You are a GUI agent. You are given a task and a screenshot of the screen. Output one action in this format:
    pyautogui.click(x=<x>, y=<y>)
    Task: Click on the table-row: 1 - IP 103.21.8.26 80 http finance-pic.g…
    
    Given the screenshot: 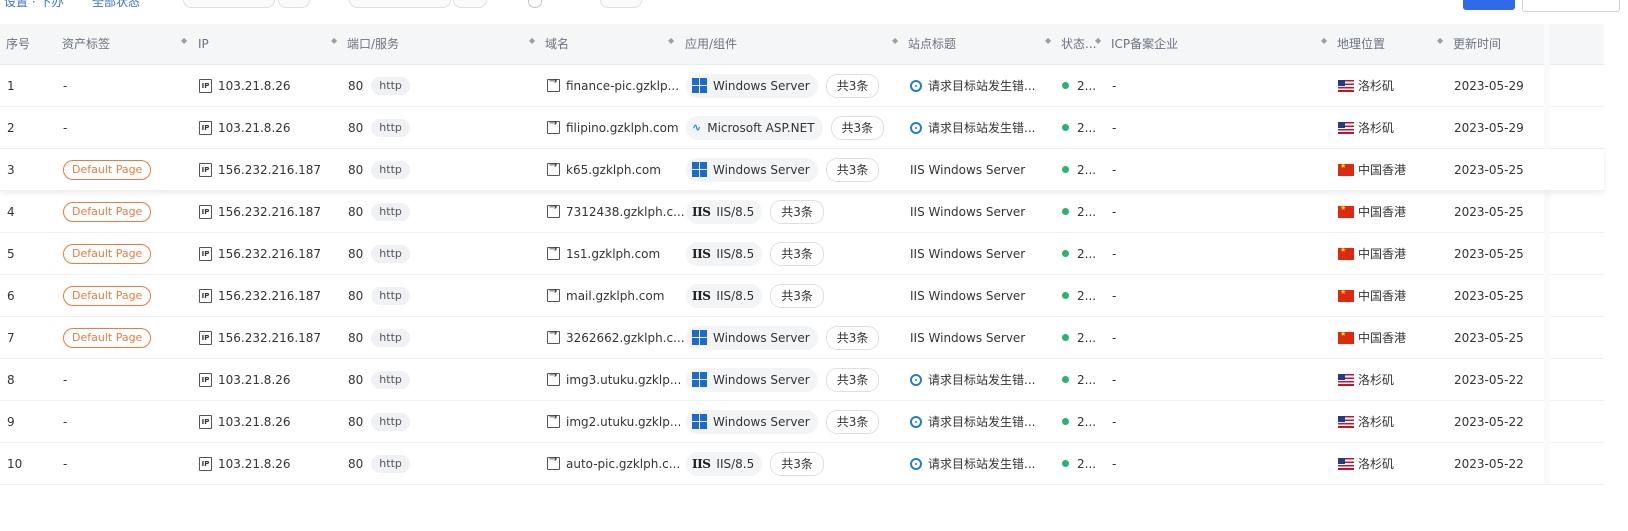 What is the action you would take?
    pyautogui.click(x=802, y=86)
    